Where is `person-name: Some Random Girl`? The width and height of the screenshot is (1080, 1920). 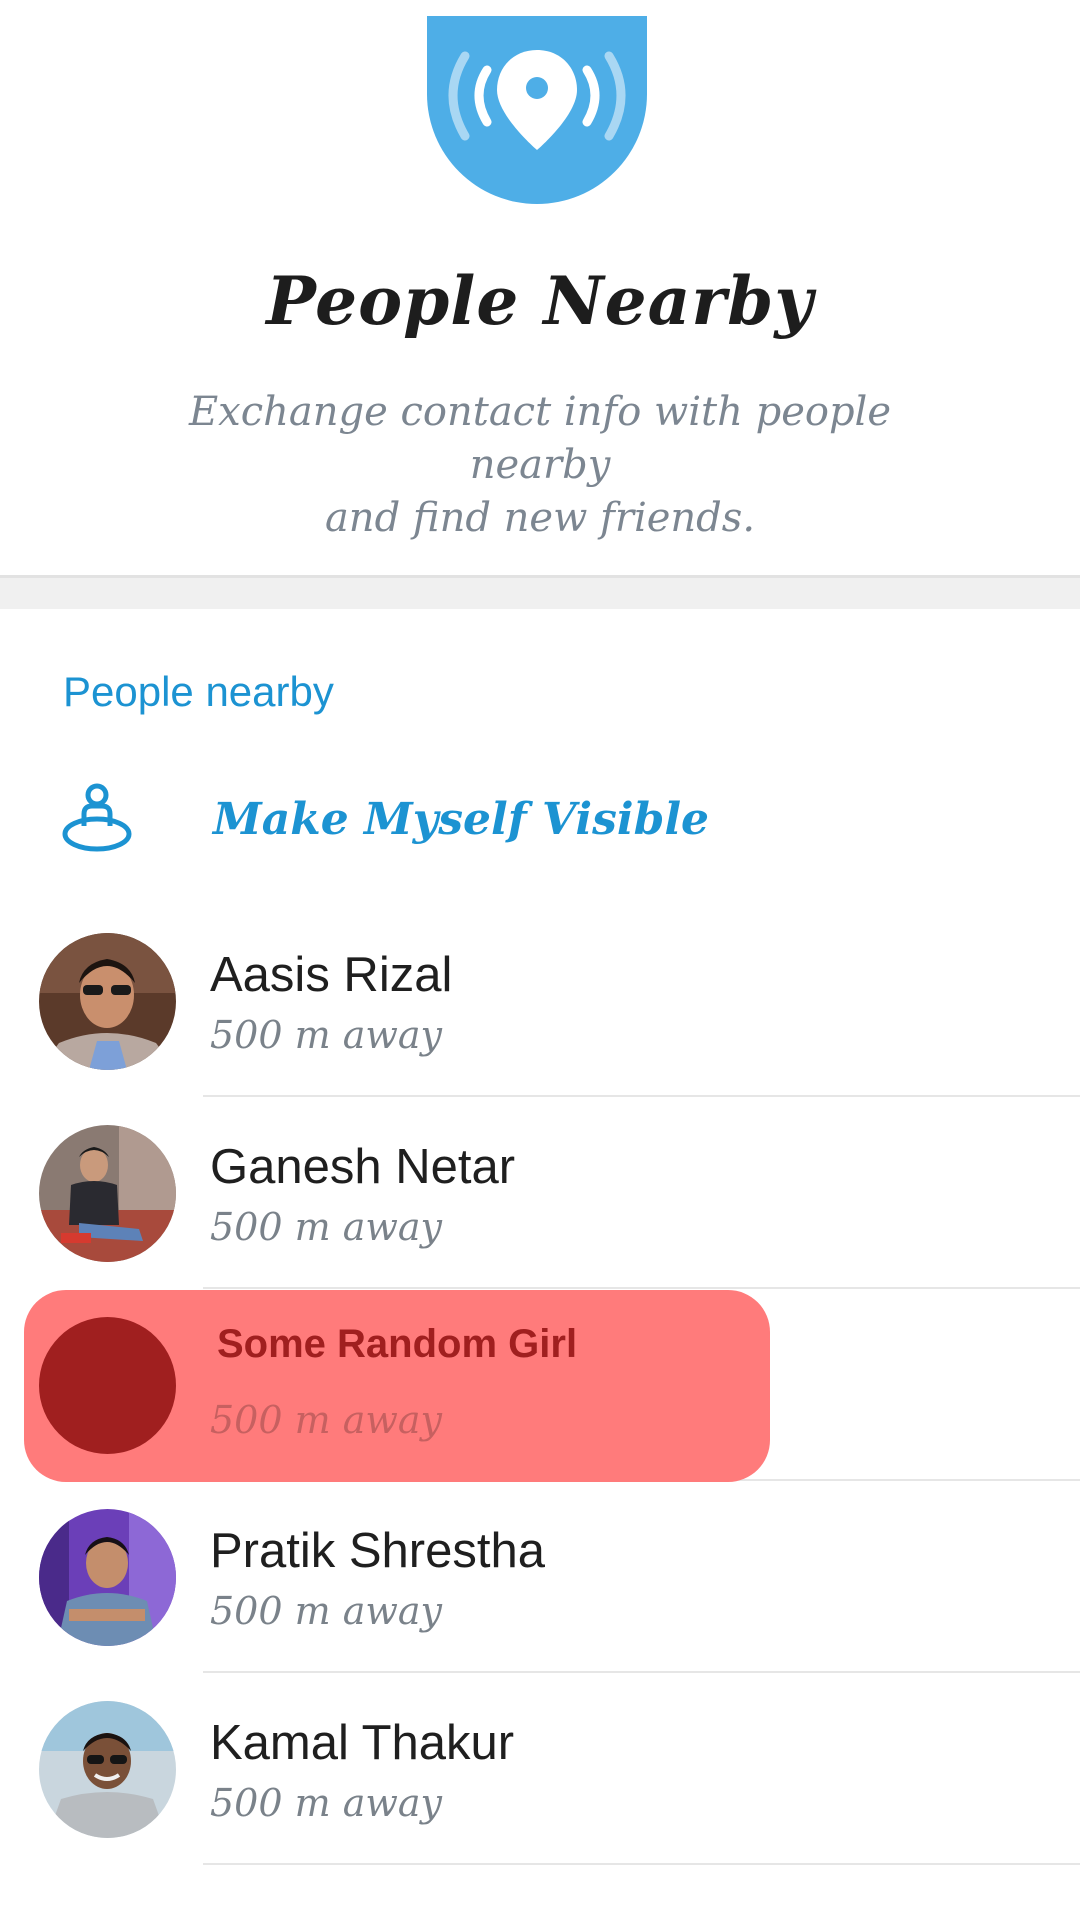 person-name: Some Random Girl is located at coordinates (397, 1344).